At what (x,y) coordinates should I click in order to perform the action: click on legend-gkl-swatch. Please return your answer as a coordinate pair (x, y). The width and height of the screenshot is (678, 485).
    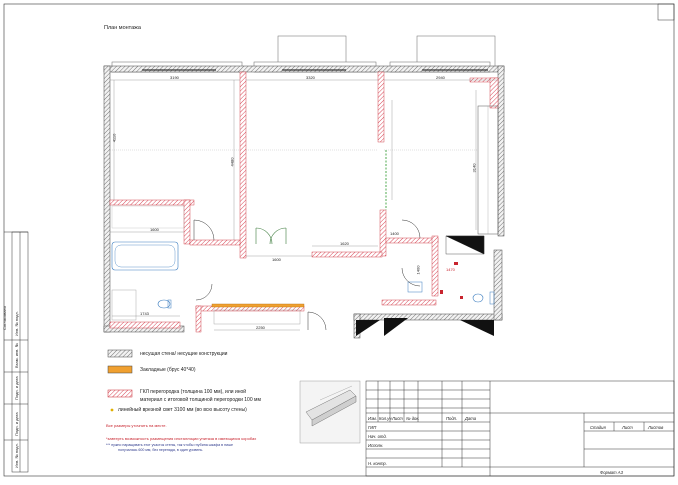
    Looking at the image, I should click on (120, 393).